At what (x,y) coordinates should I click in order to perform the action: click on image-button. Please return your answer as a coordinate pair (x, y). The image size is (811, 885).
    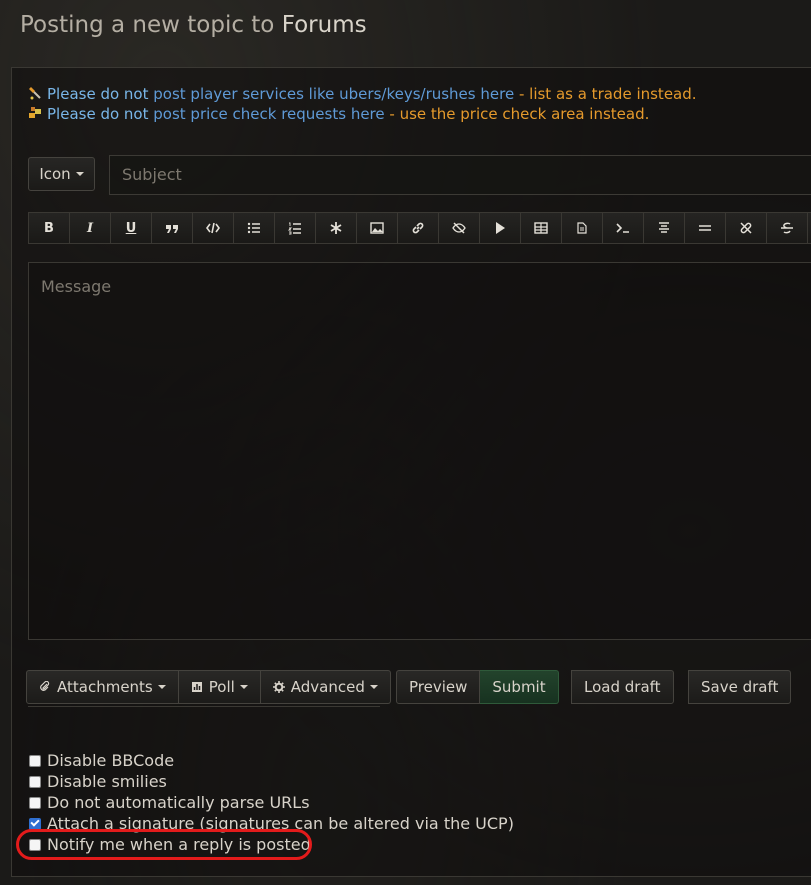
    Looking at the image, I should click on (377, 228).